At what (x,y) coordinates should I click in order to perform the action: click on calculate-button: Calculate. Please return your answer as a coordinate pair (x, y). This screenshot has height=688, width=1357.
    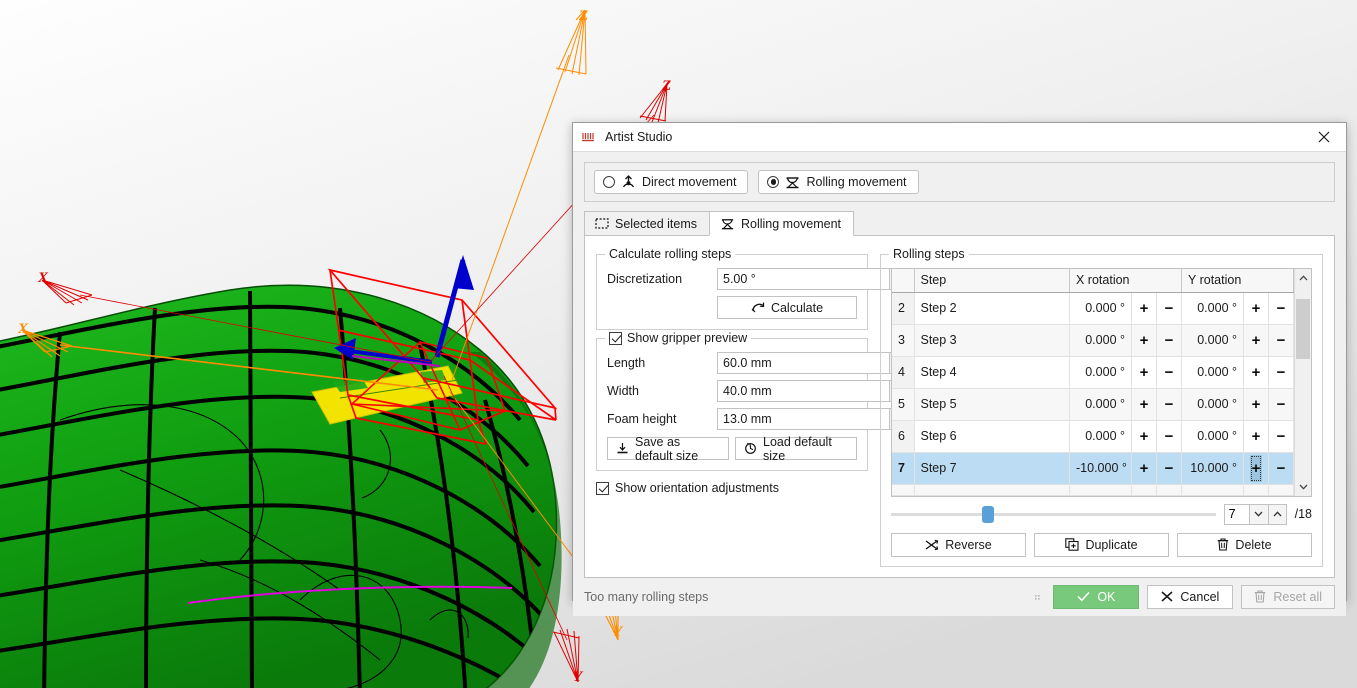
    Looking at the image, I should click on (787, 307).